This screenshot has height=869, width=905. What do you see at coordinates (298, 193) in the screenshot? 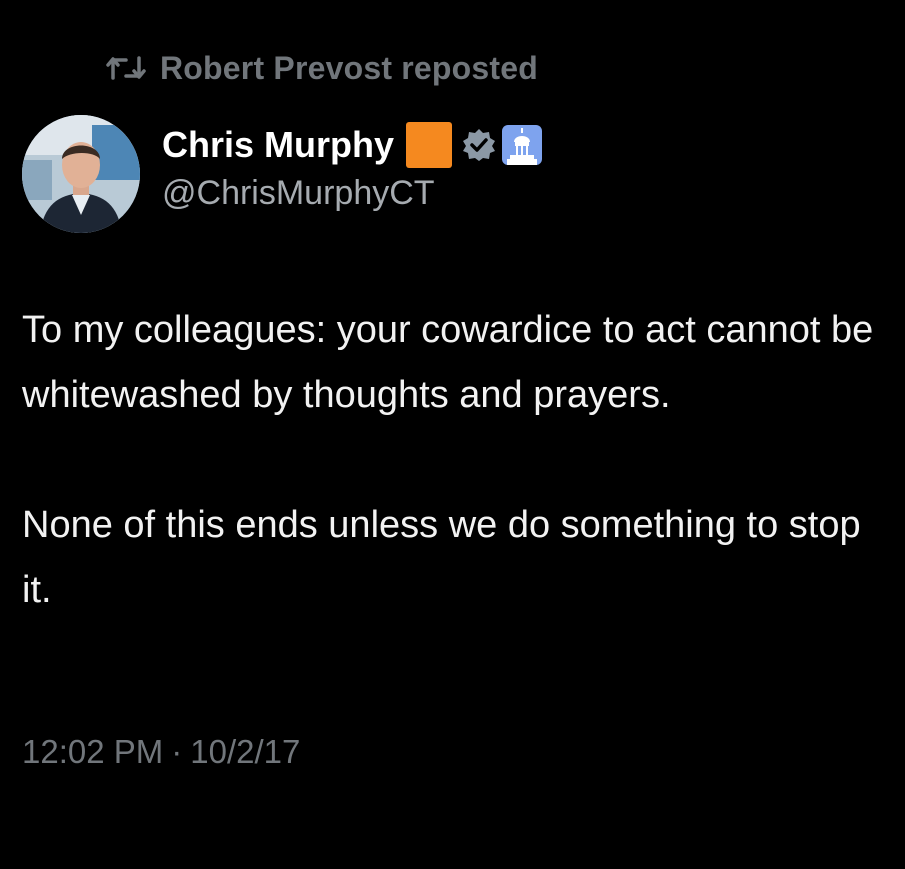
I see `author-handle: @ChrisMurphyCT` at bounding box center [298, 193].